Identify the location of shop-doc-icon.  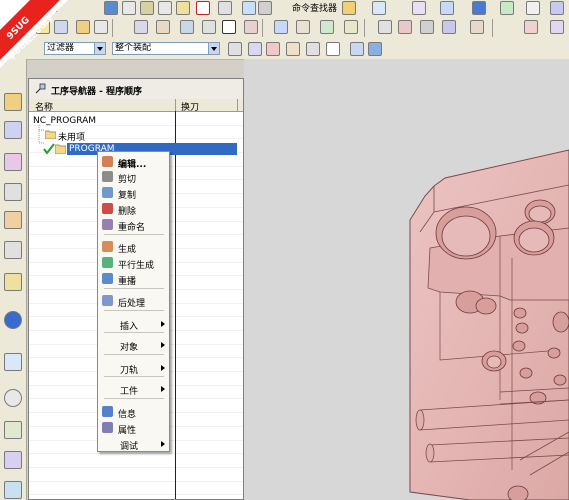
(351, 27).